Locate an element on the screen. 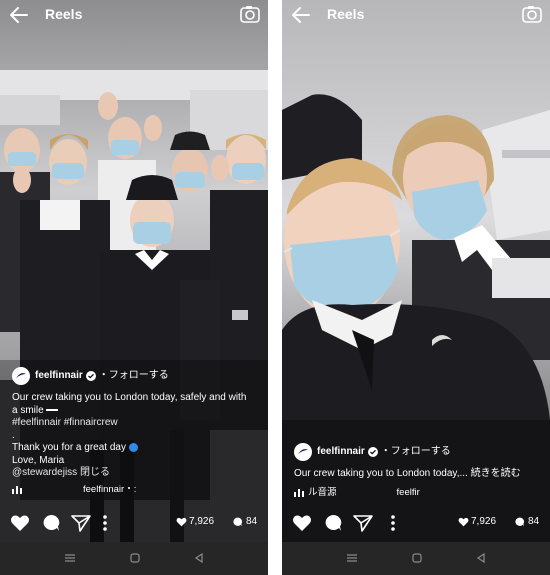  close-caption-button: 閉じる is located at coordinates (95, 472).